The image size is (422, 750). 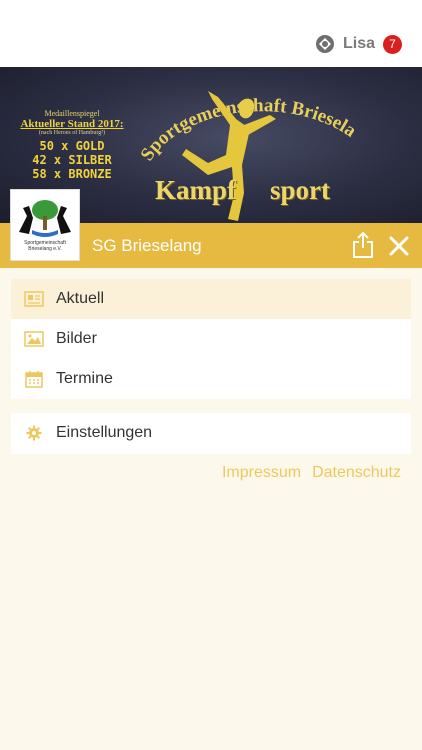 I want to click on medal-source: (nach Heroes of Hamburg²), so click(x=72, y=133).